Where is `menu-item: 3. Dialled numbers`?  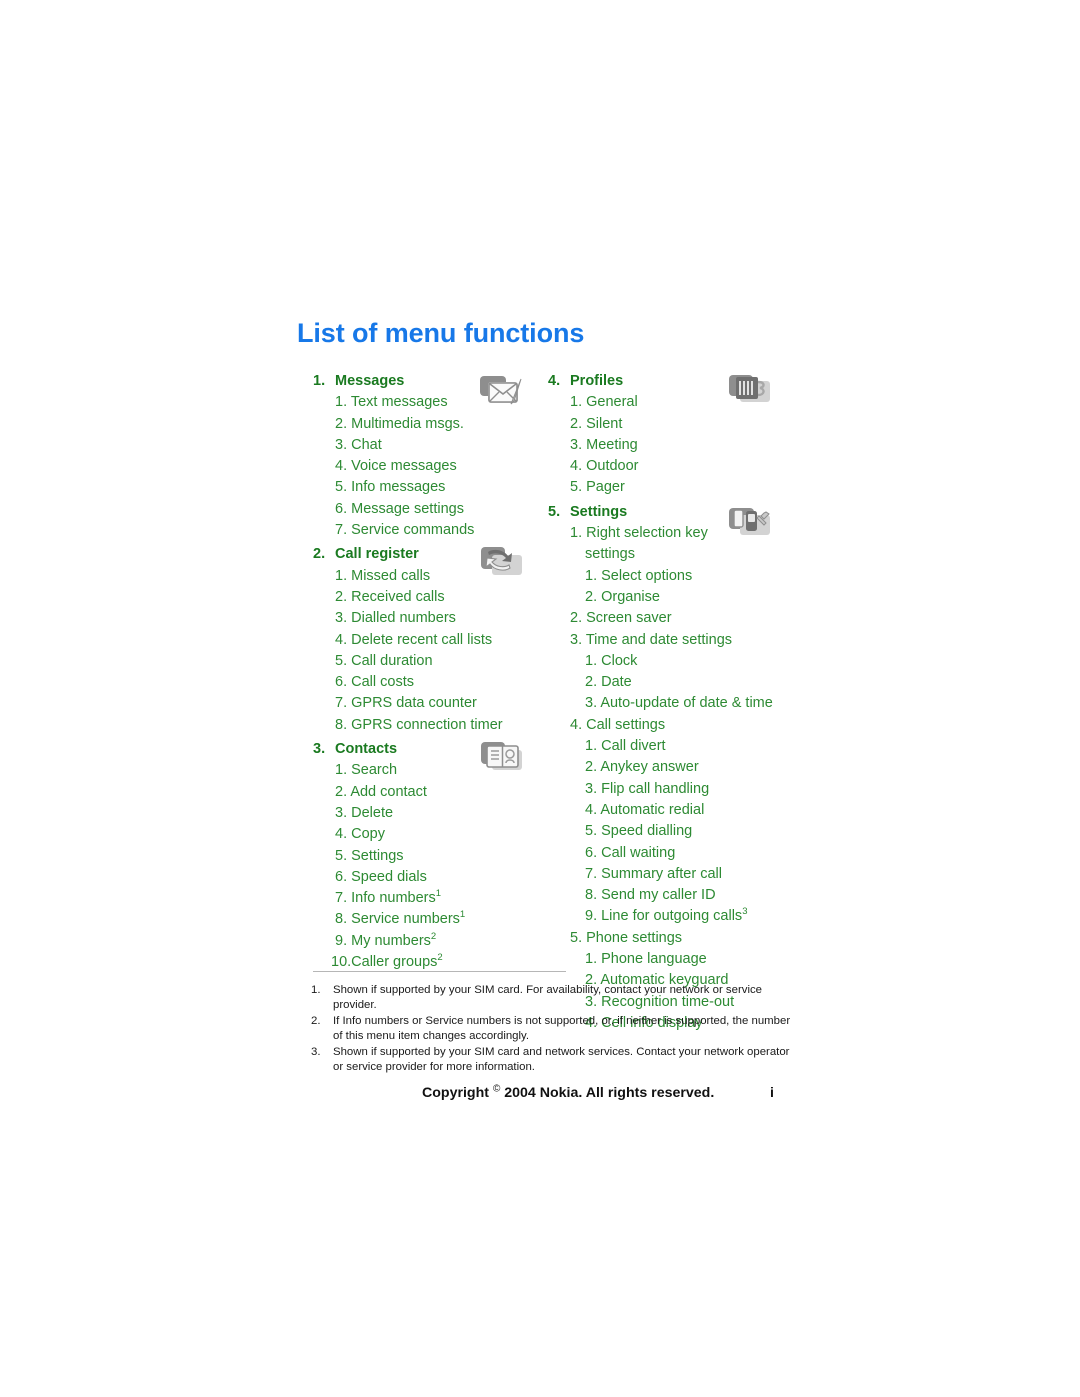
menu-item: 3. Dialled numbers is located at coordinates (439, 618).